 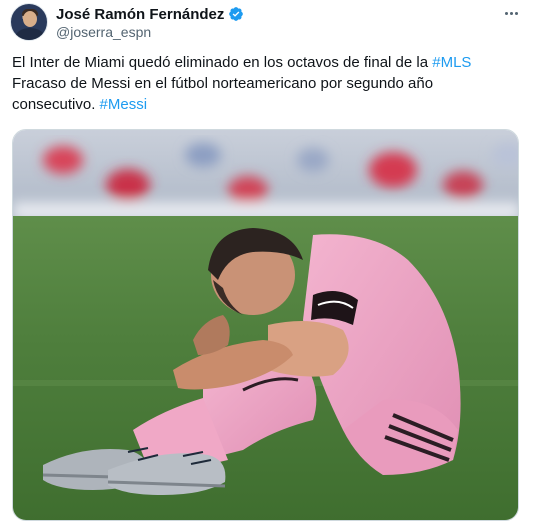 What do you see at coordinates (451, 62) in the screenshot?
I see `hashtag-mls: #MLS` at bounding box center [451, 62].